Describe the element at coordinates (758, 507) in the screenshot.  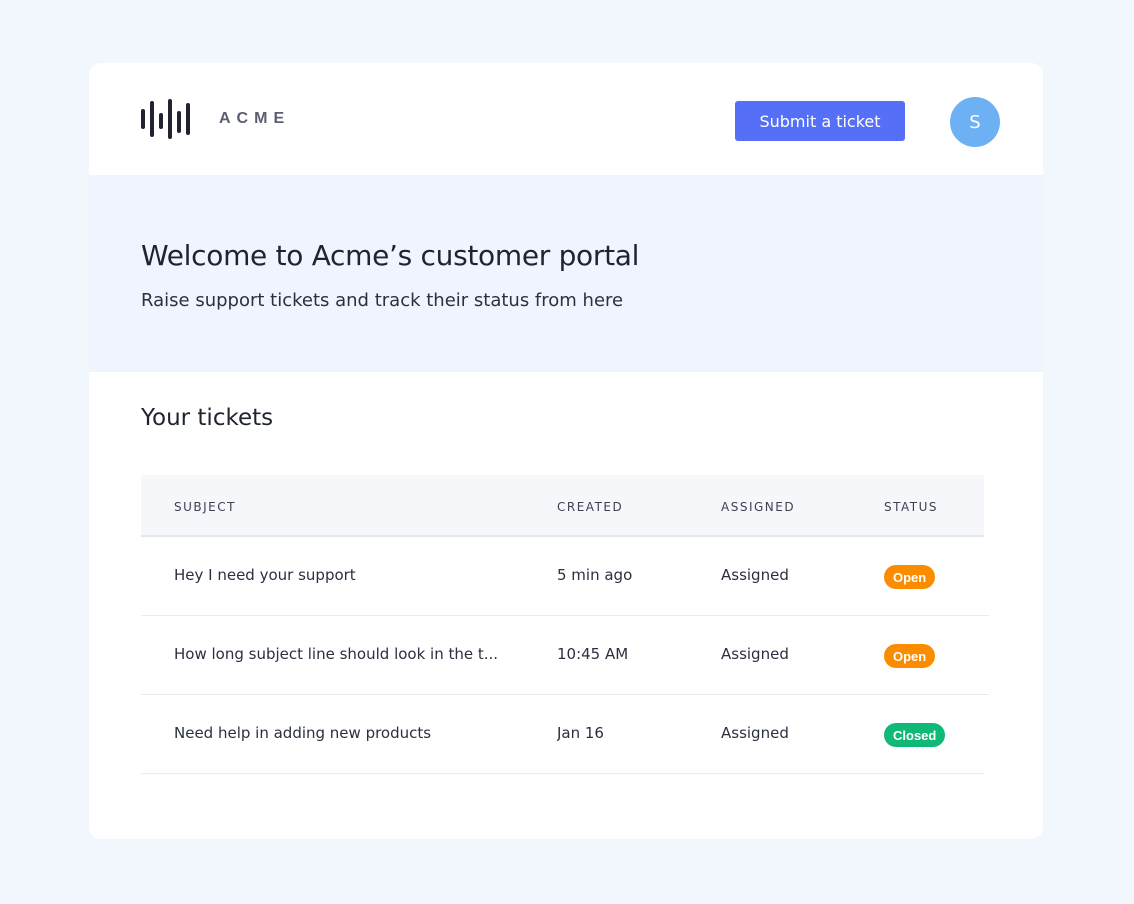
I see `column-header-assigned: ASSIGNED` at that location.